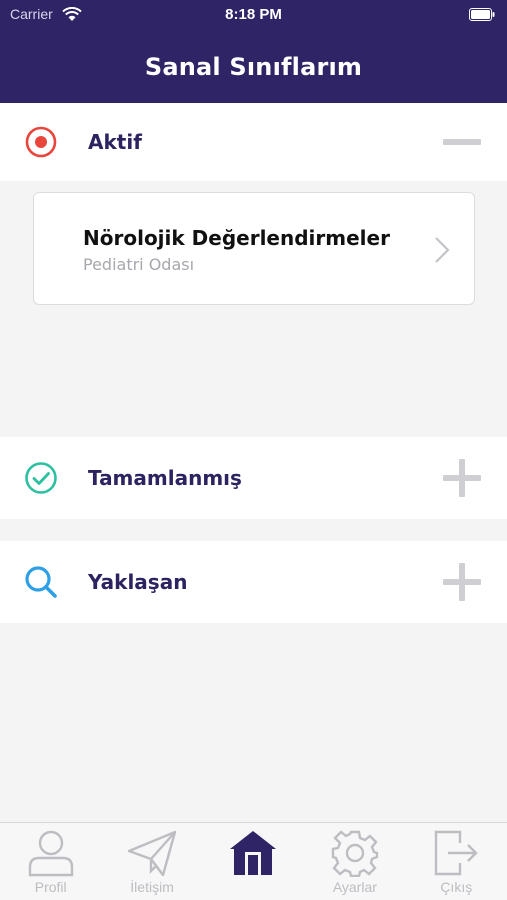 The height and width of the screenshot is (900, 507). Describe the element at coordinates (41, 478) in the screenshot. I see `check-circle-icon` at that location.